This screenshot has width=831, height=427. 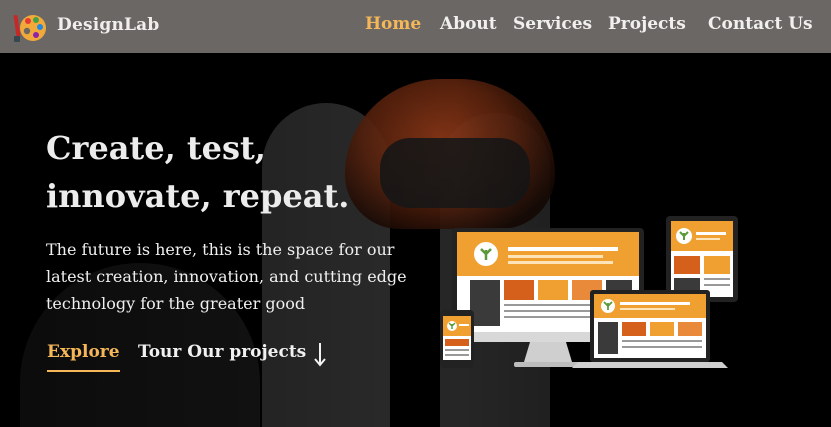 I want to click on responsive-devices-illustration, so click(x=589, y=292).